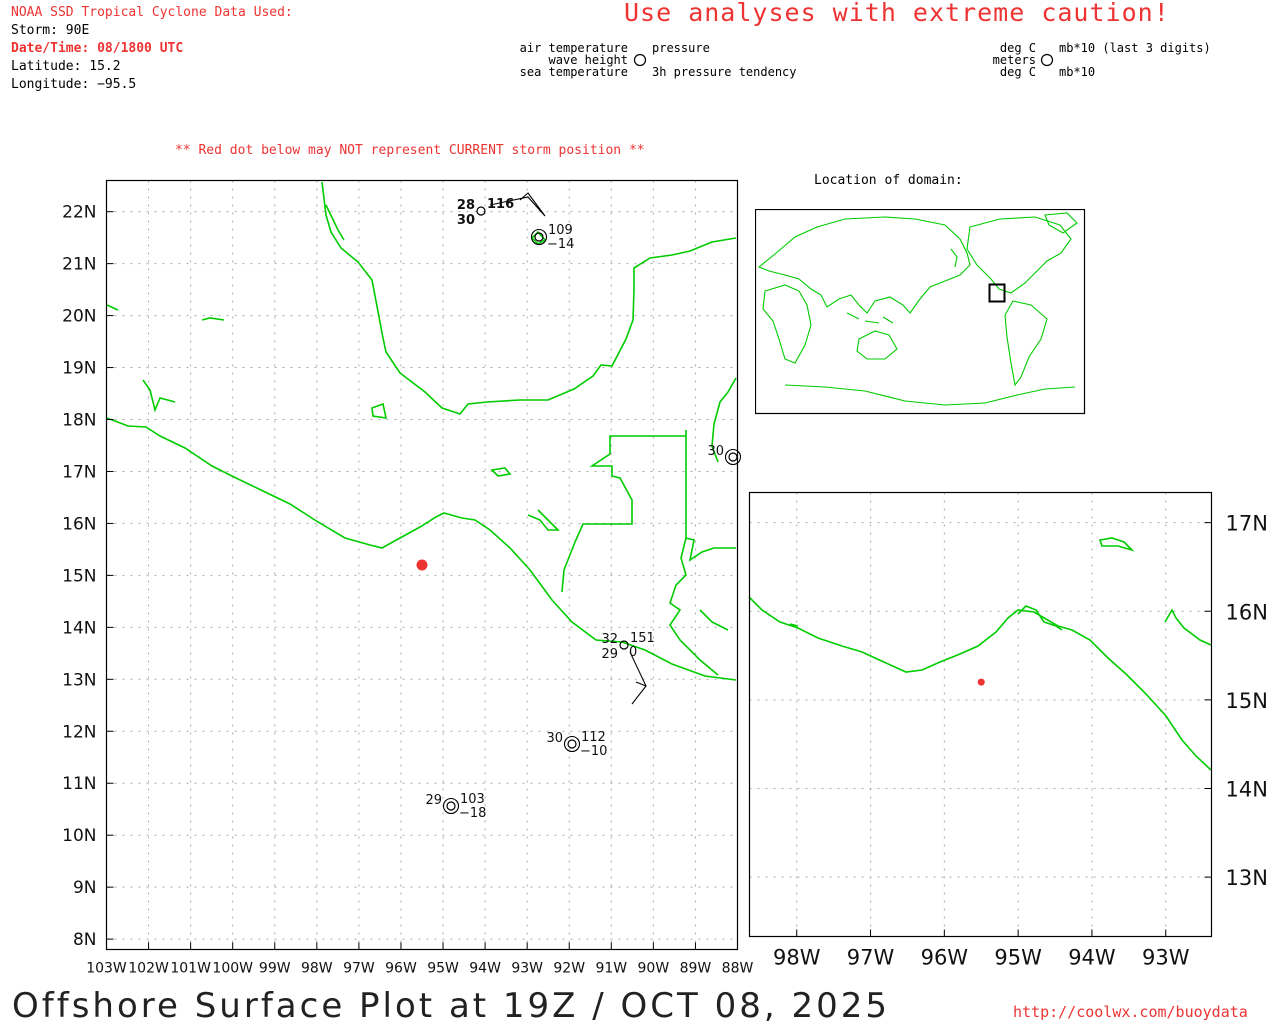 Image resolution: width=1280 pixels, height=1026 pixels. Describe the element at coordinates (871, 958) in the screenshot. I see `zoom-lon-tick-label: 97W` at that location.